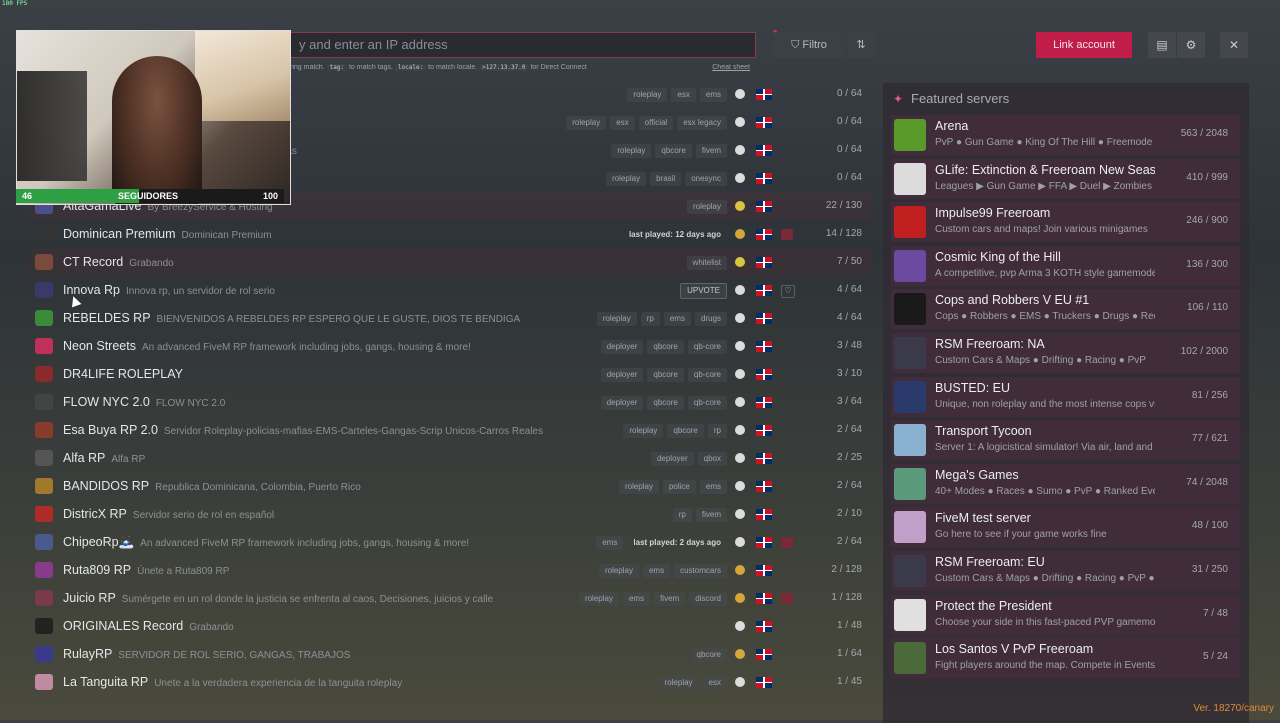 The height and width of the screenshot is (723, 1280). What do you see at coordinates (91, 290) in the screenshot?
I see `server-name-text: Innova Rp` at bounding box center [91, 290].